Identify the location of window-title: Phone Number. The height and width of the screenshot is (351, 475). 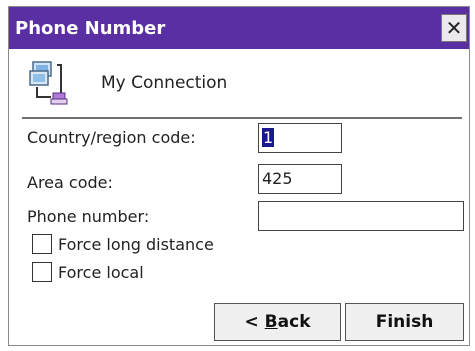
(90, 28).